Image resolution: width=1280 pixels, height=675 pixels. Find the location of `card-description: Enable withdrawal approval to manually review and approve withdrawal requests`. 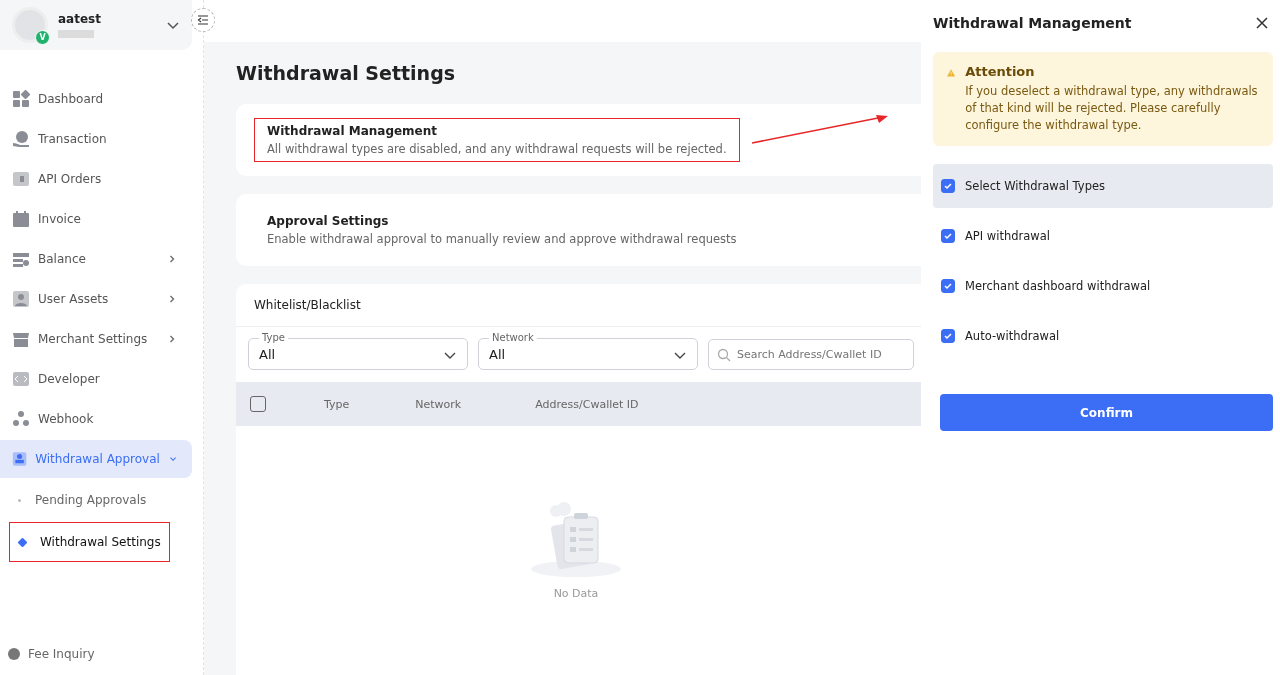

card-description: Enable withdrawal approval to manually review and approve withdrawal requests is located at coordinates (502, 239).